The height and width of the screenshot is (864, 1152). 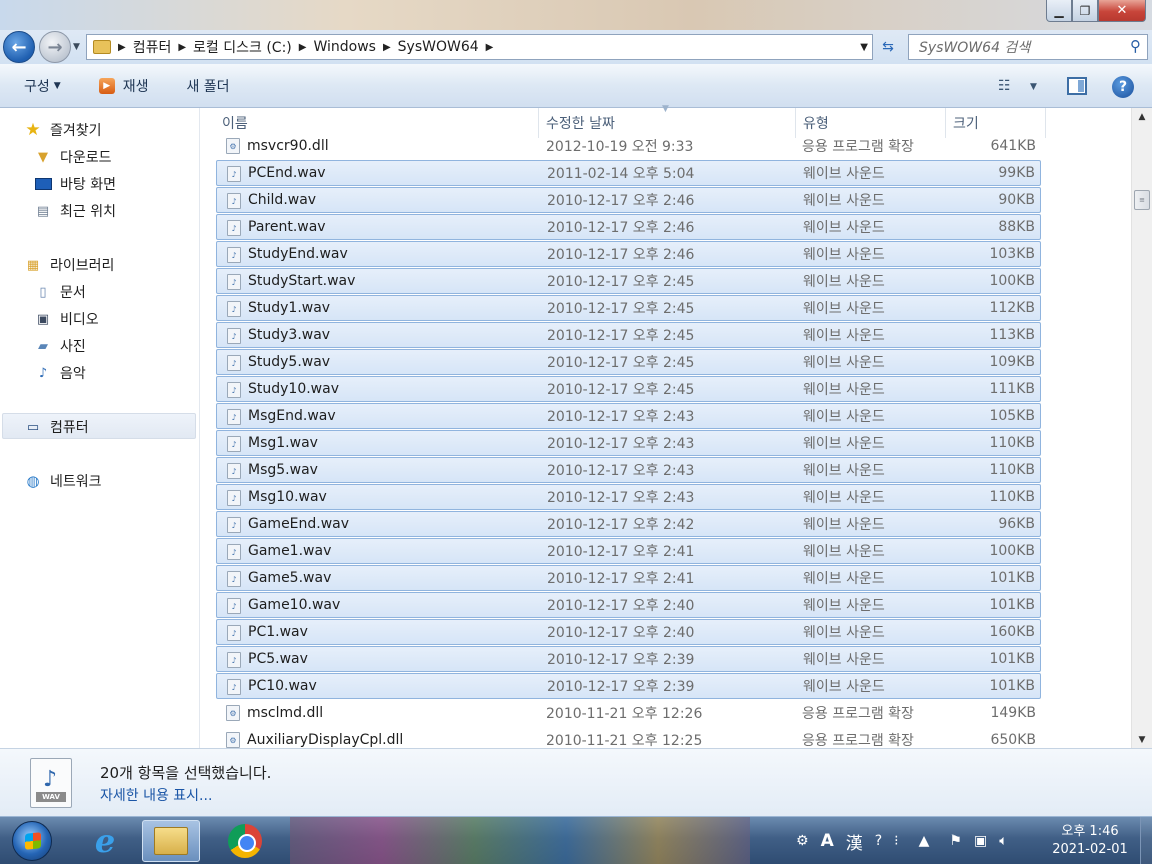 I want to click on search-icon: ⚲, so click(x=1135, y=46).